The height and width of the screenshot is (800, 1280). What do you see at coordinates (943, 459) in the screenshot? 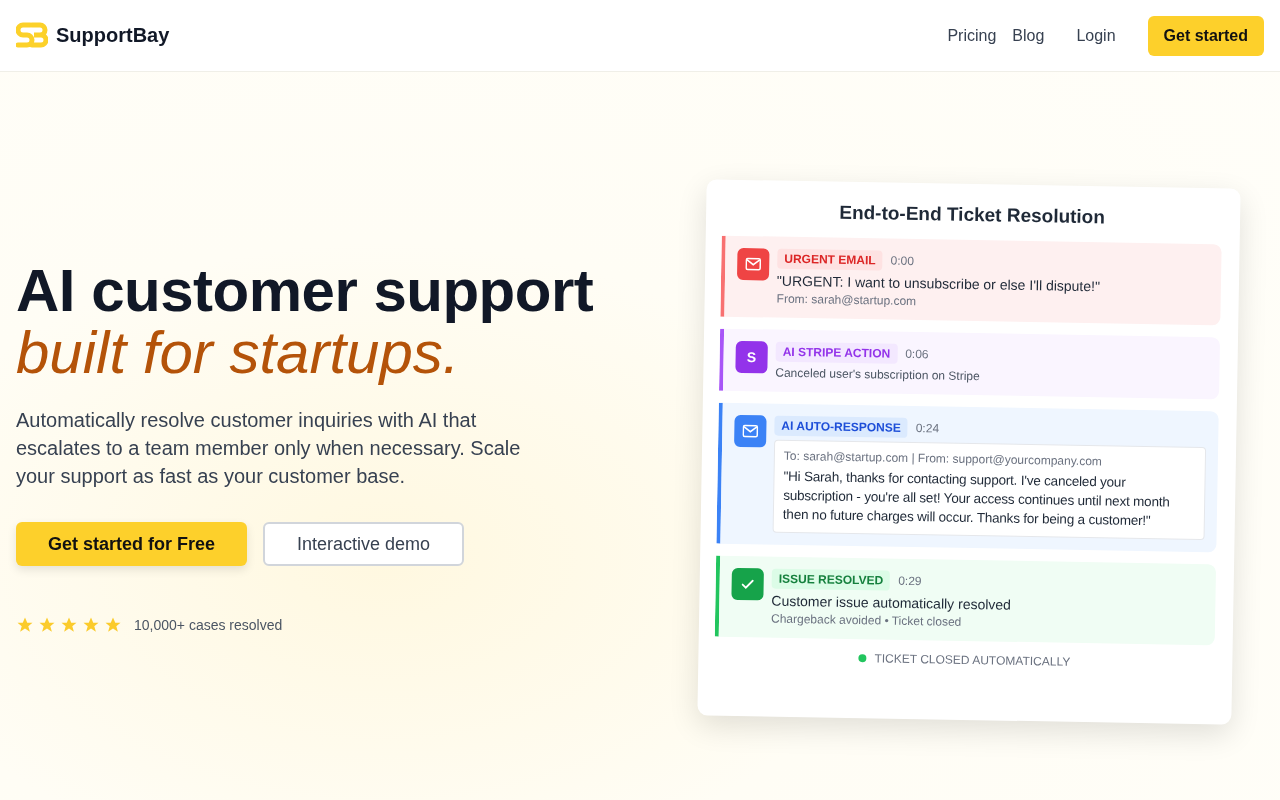
I see `email-header: To: sarah@startup.com | From: support@yourcompany.com` at bounding box center [943, 459].